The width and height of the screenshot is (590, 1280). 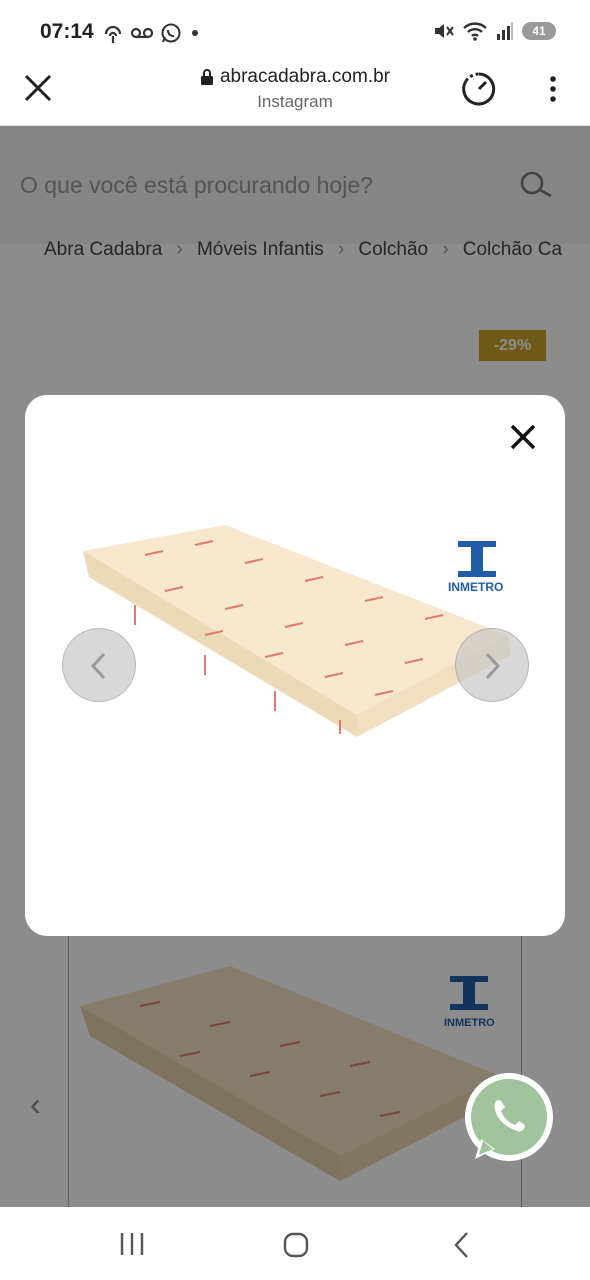 I want to click on recent-apps-icon, so click(x=132, y=1244).